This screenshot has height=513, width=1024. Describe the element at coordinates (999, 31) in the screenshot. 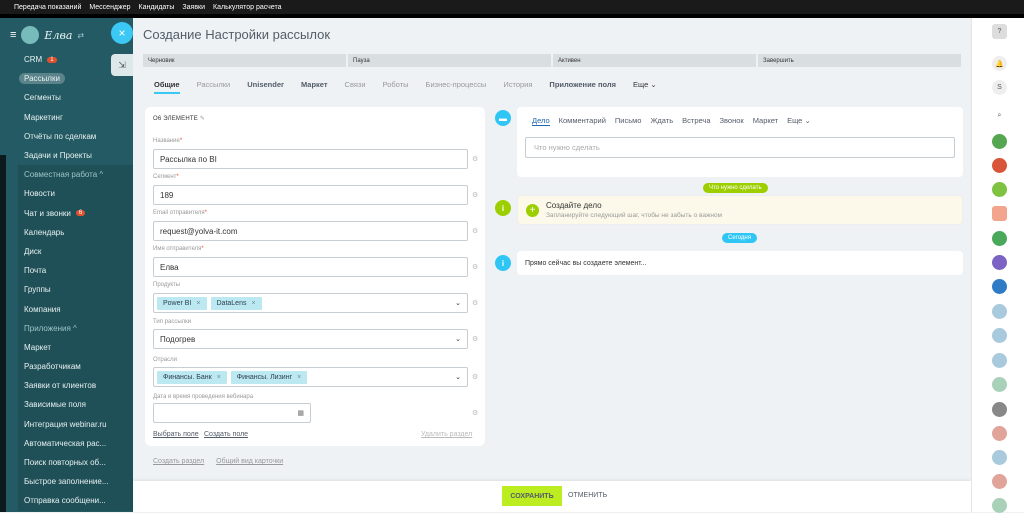

I see `help-icon: ?` at that location.